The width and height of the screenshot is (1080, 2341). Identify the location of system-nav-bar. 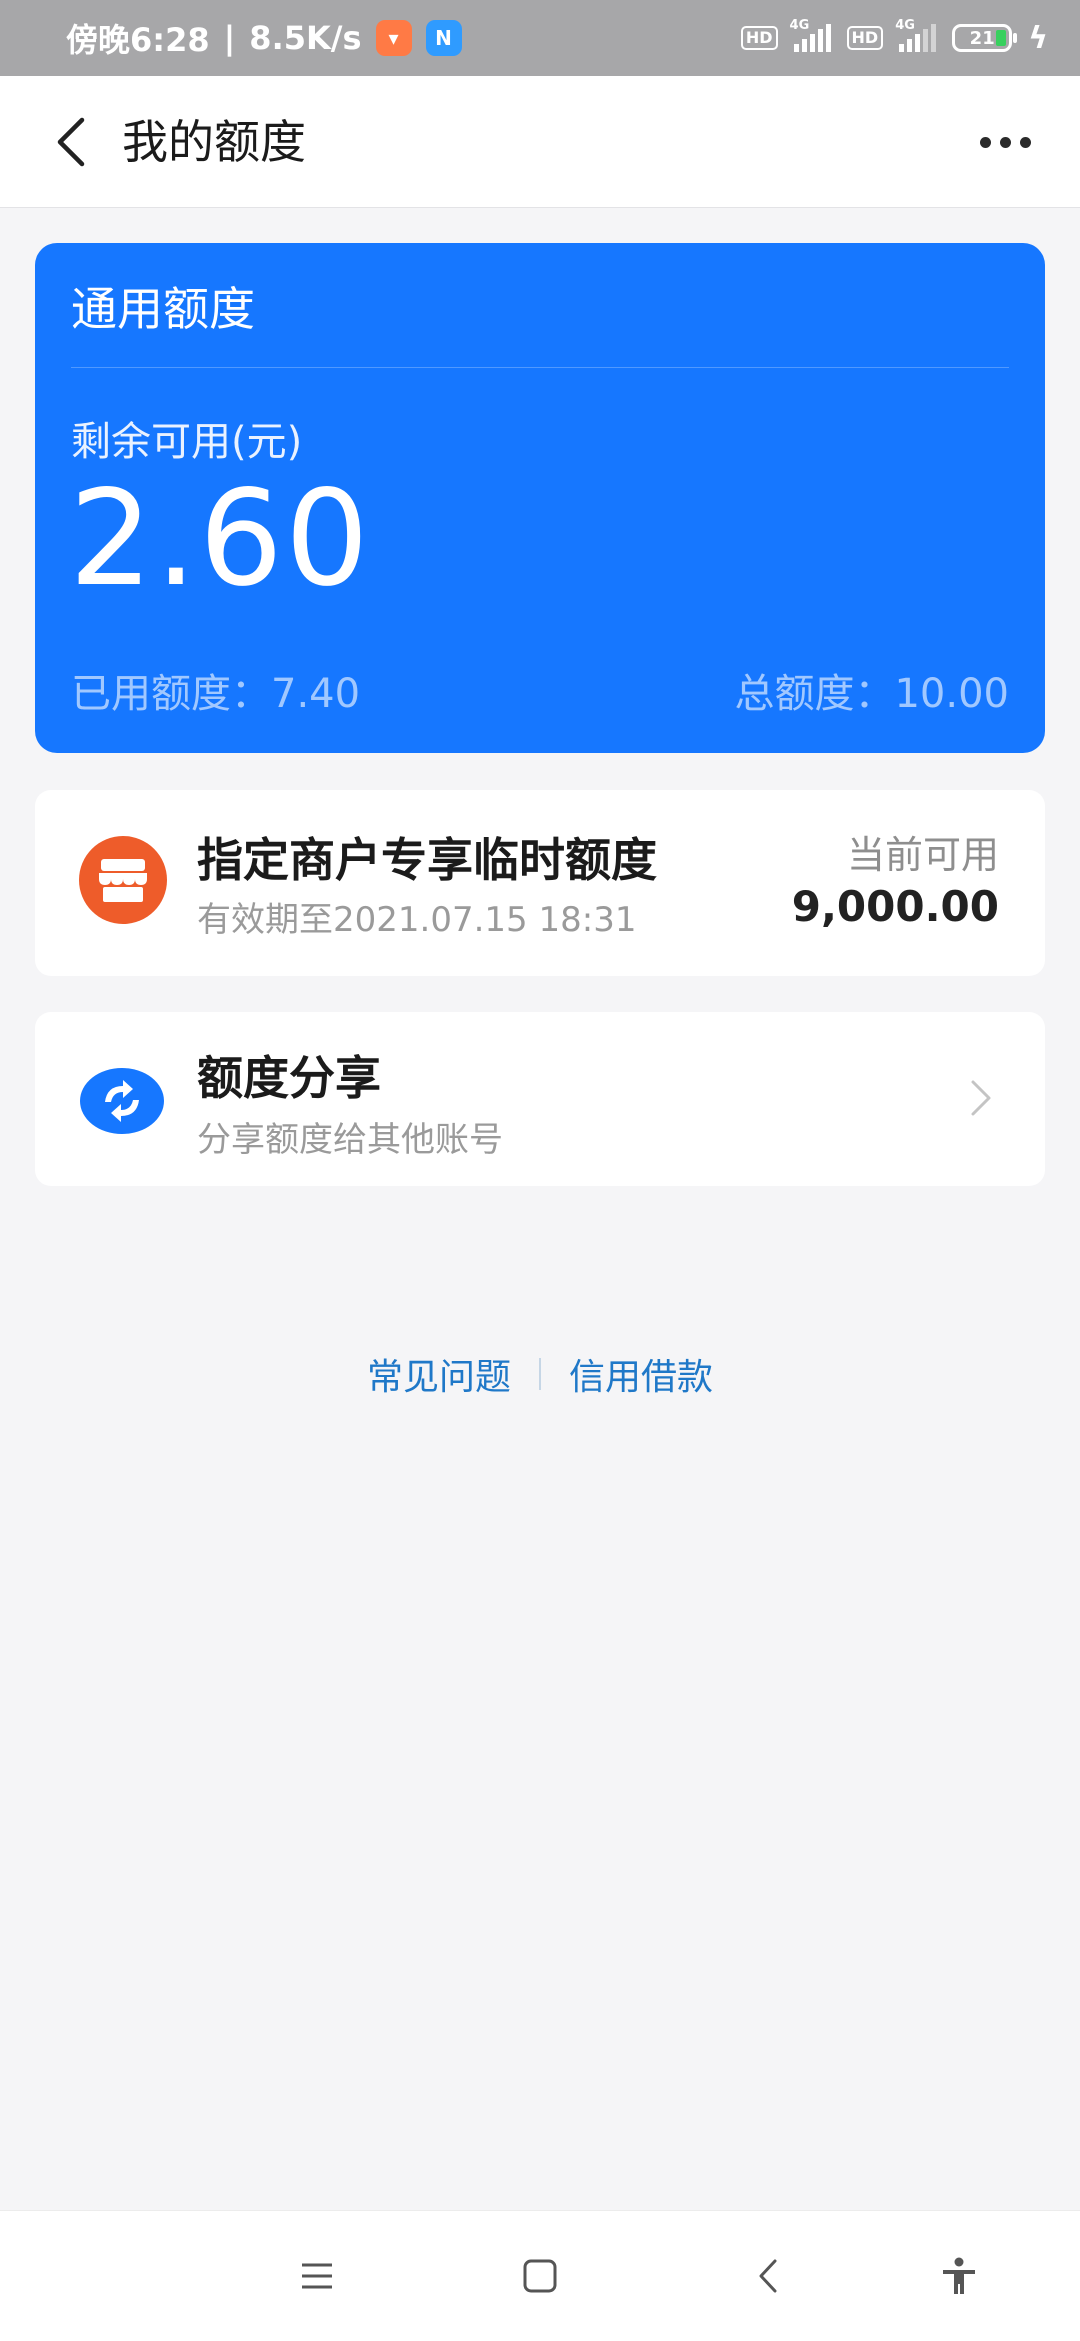
(540, 2275).